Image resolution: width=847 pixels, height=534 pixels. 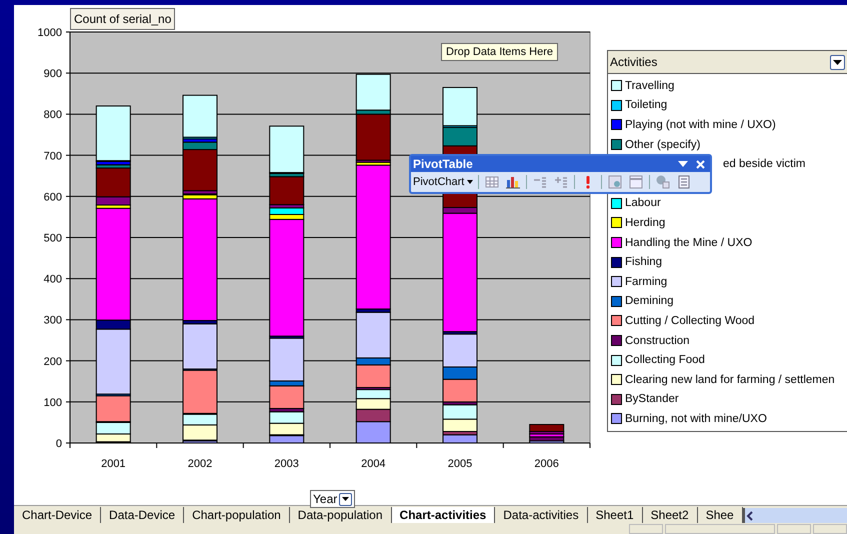 I want to click on legend-label: Travelling, so click(x=649, y=86).